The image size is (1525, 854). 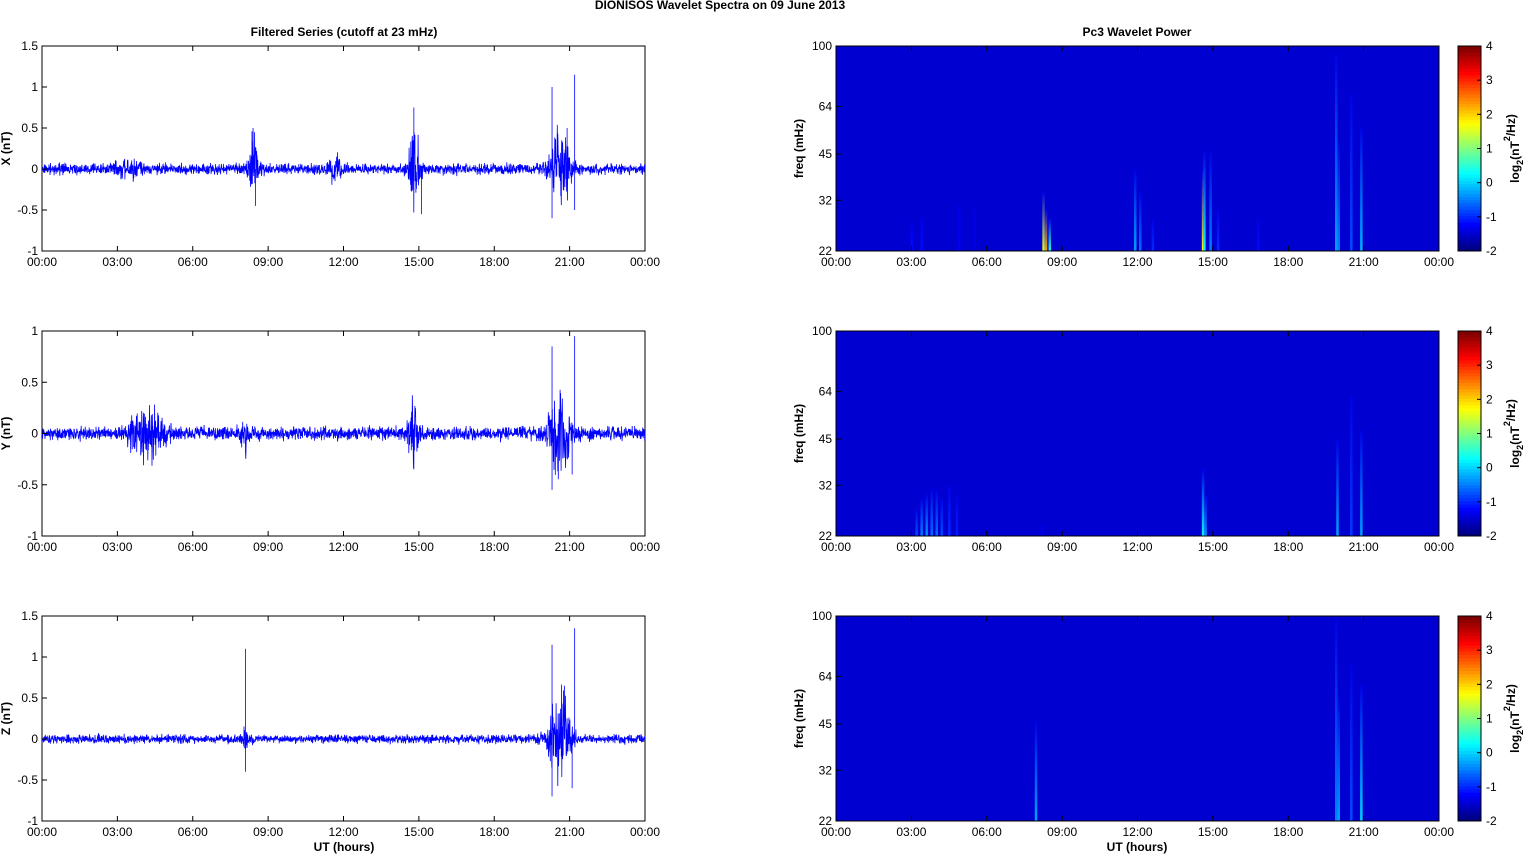 What do you see at coordinates (29, 46) in the screenshot?
I see `y-tick-label: 1.5` at bounding box center [29, 46].